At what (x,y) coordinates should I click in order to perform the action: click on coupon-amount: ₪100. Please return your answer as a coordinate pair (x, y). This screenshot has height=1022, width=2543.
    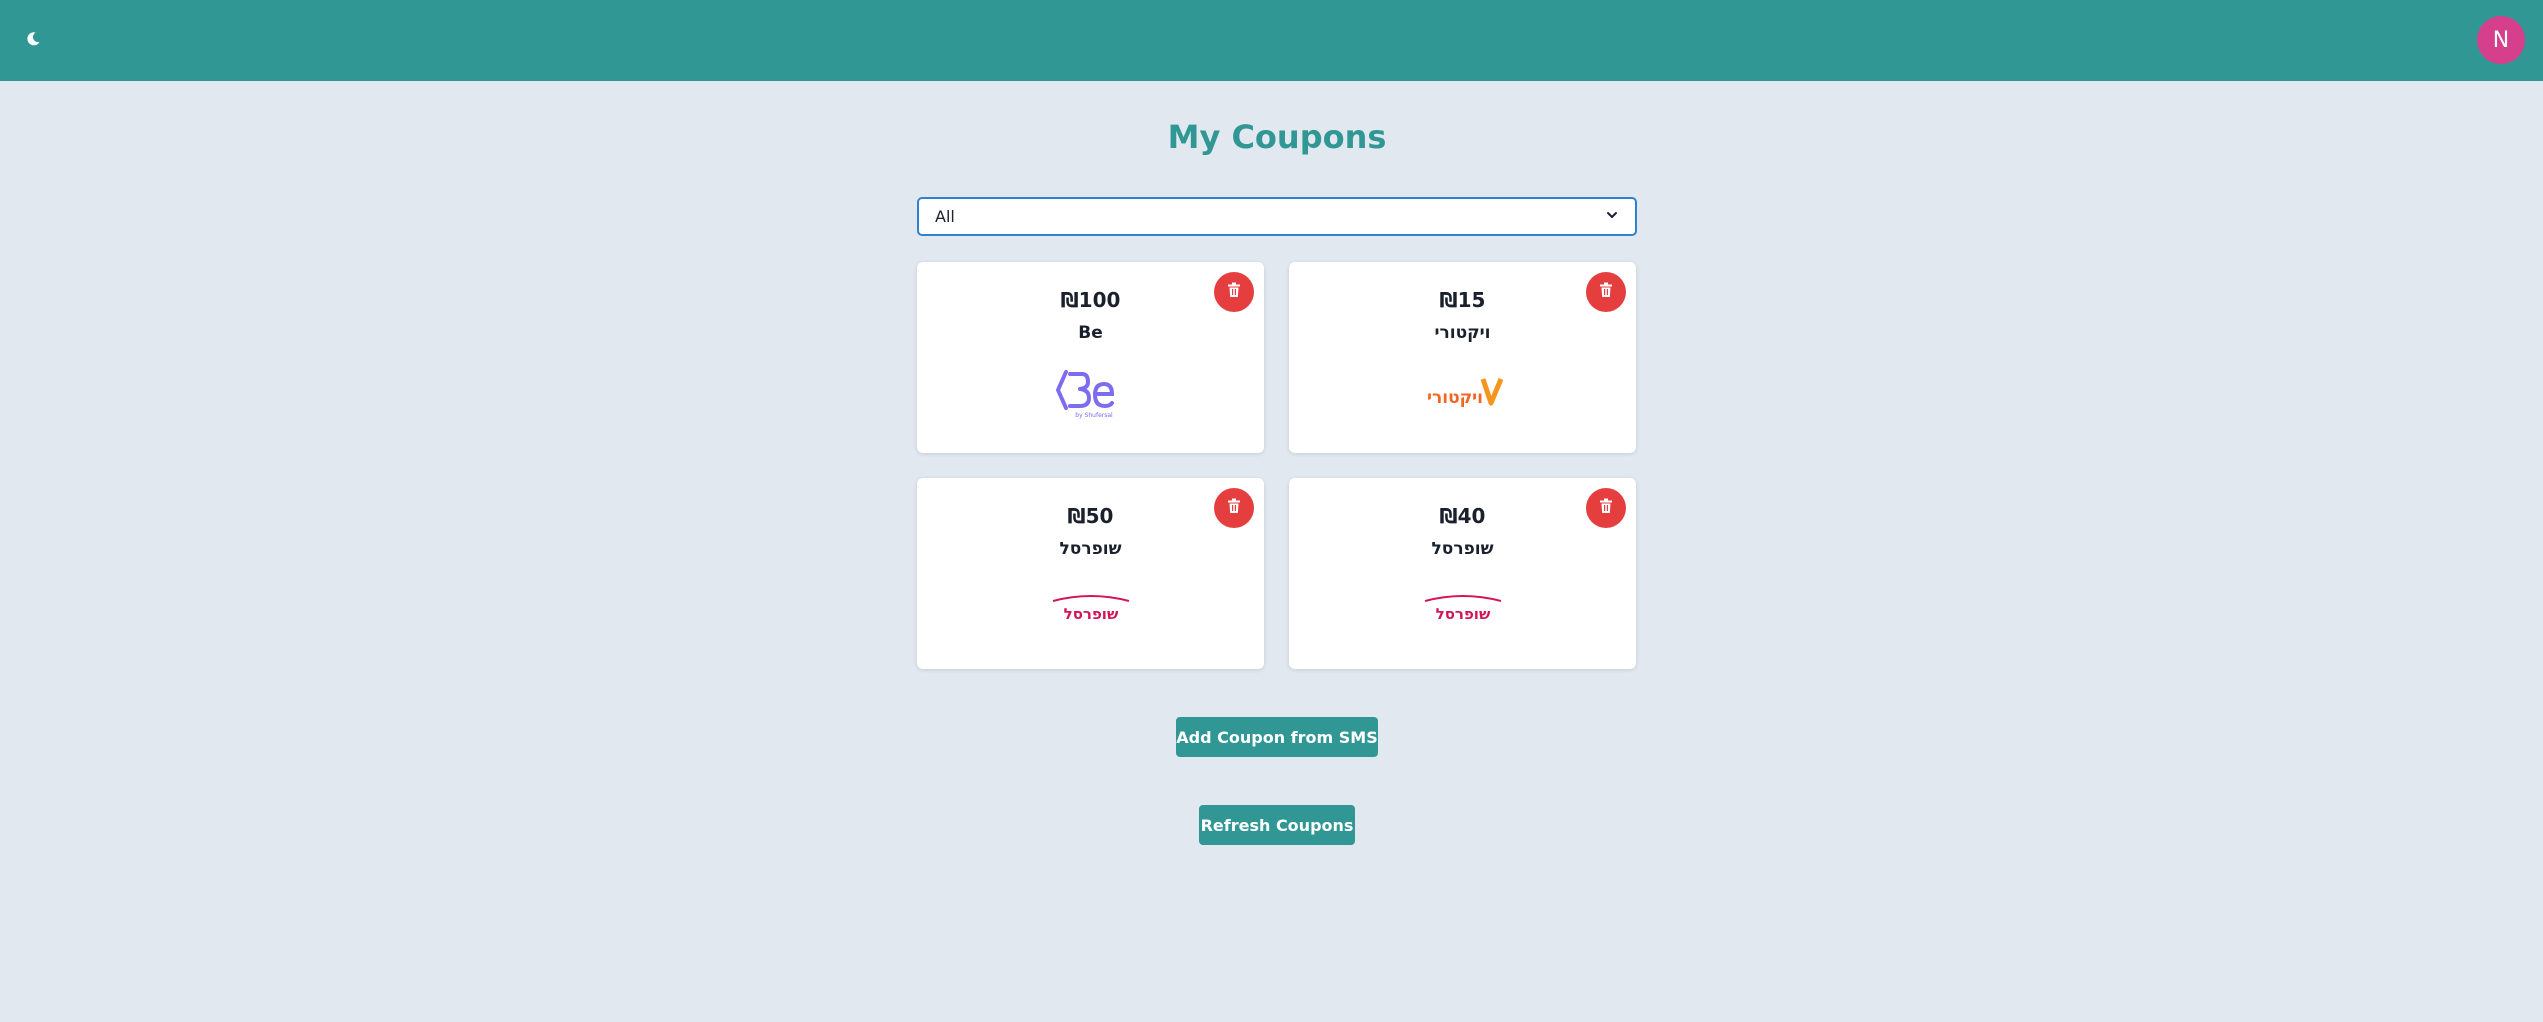
    Looking at the image, I should click on (1090, 300).